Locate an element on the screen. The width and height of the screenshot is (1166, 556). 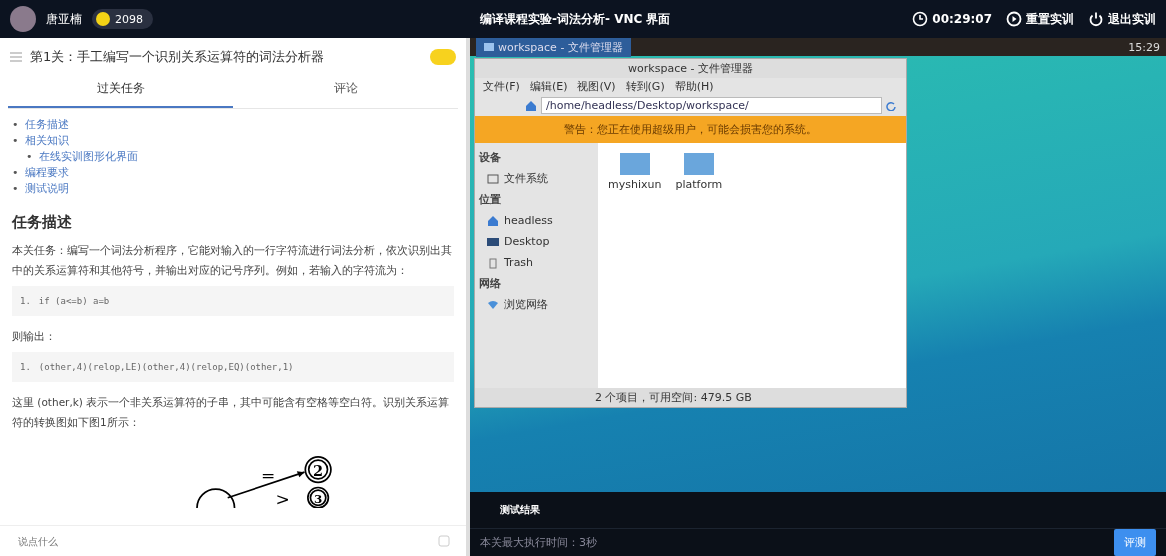
network-icon is located at coordinates (493, 304).